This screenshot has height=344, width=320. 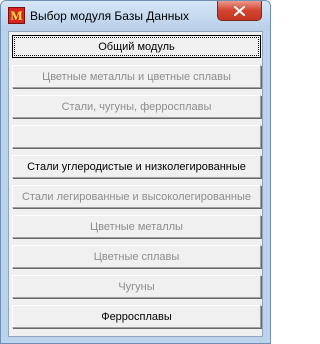 What do you see at coordinates (136, 46) in the screenshot?
I see `module-button-general: Общий модуль` at bounding box center [136, 46].